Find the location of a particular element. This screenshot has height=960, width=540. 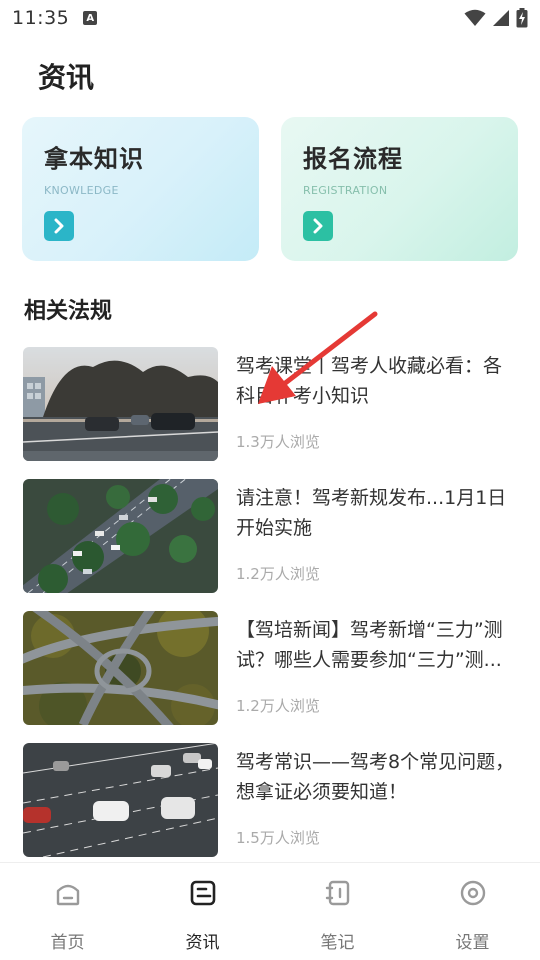

signal-icon is located at coordinates (501, 18).